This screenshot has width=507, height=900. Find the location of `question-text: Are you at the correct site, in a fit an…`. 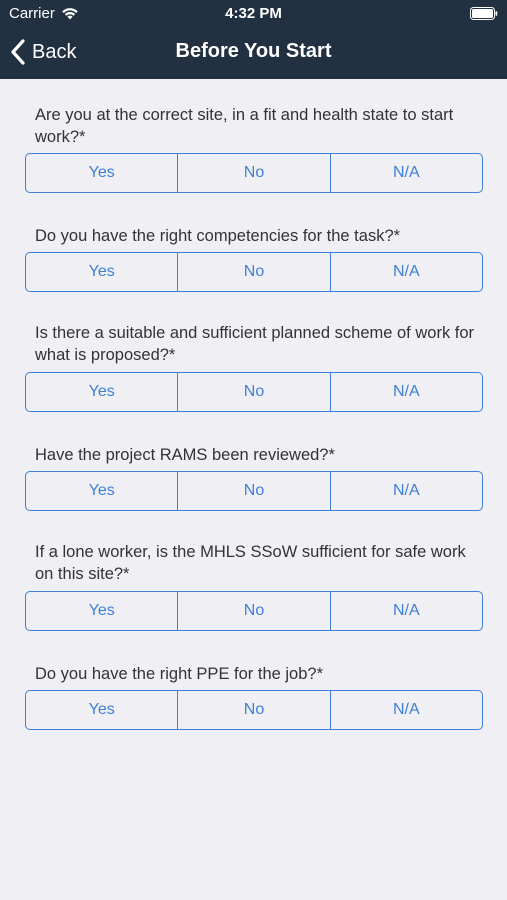

question-text: Are you at the correct site, in a fit an… is located at coordinates (244, 126).